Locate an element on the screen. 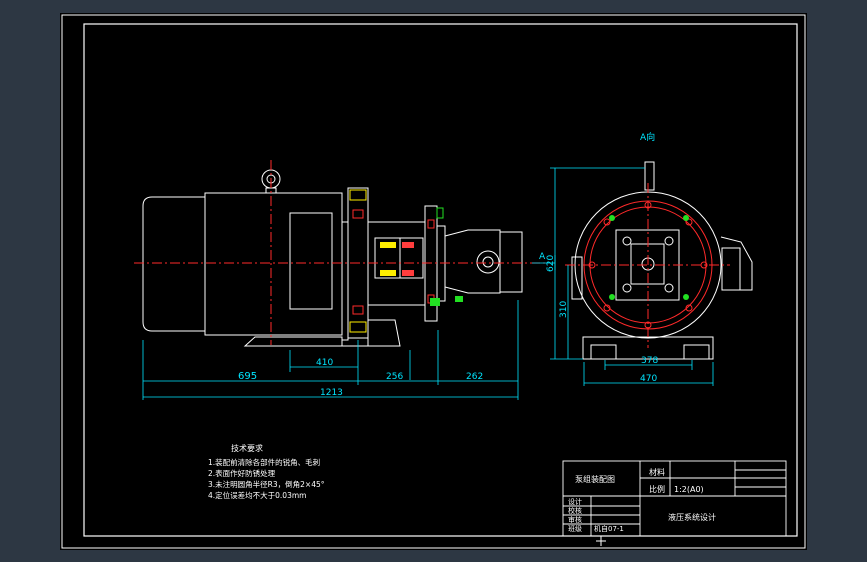  tech-req-item-3: 3.未注明圆角半径R3，倒角2×45° is located at coordinates (266, 484).